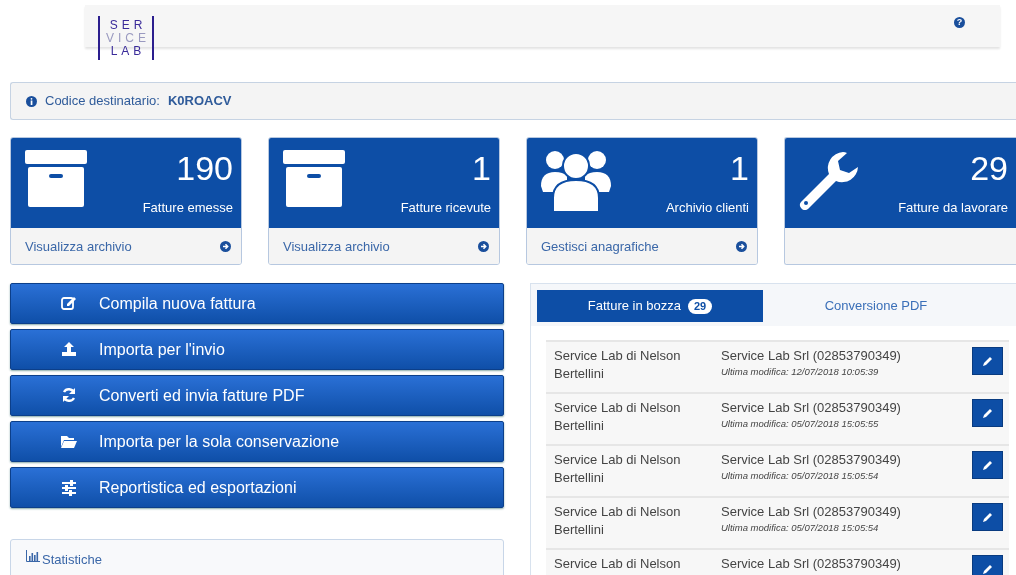 The image size is (1016, 575). What do you see at coordinates (257, 487) in the screenshot?
I see `action-button: Reportistica ed esportazioni` at bounding box center [257, 487].